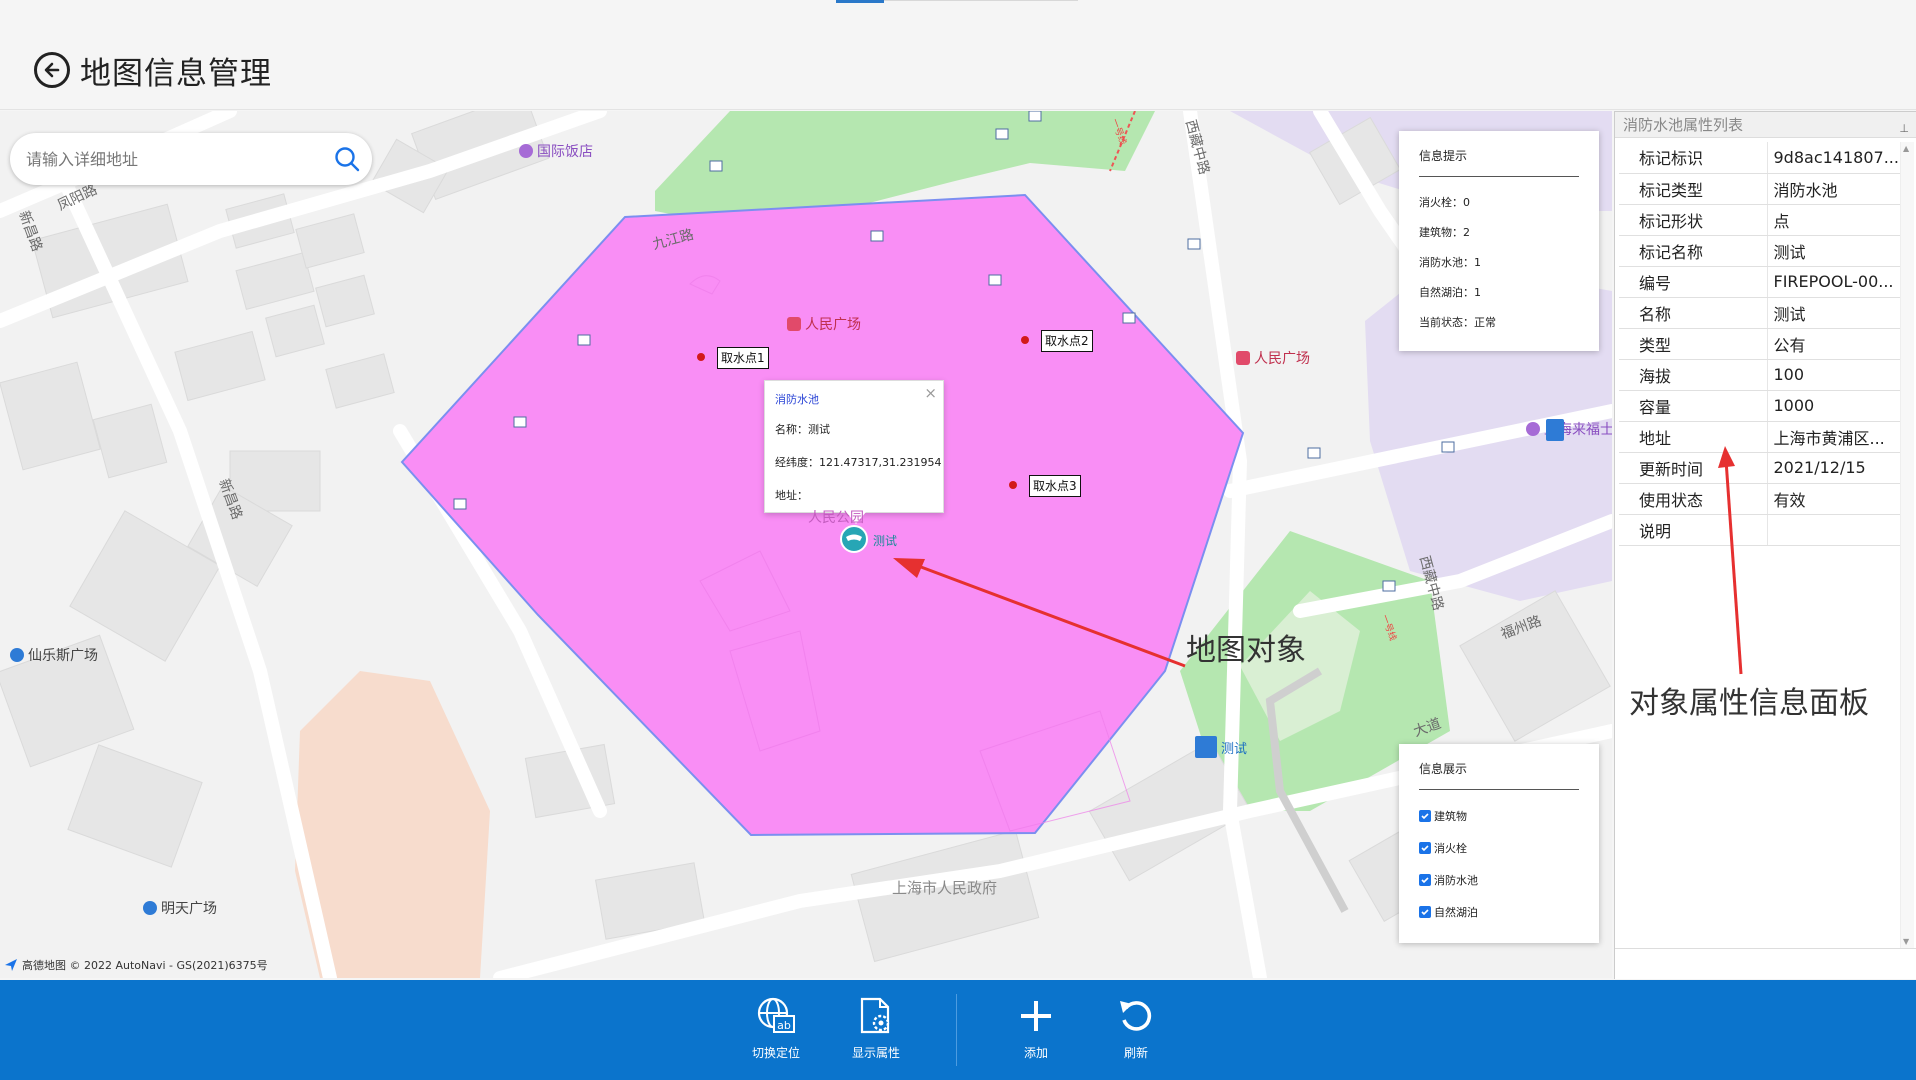 The width and height of the screenshot is (1916, 1080). Describe the element at coordinates (1693, 158) in the screenshot. I see `property-key: 标记标识` at that location.